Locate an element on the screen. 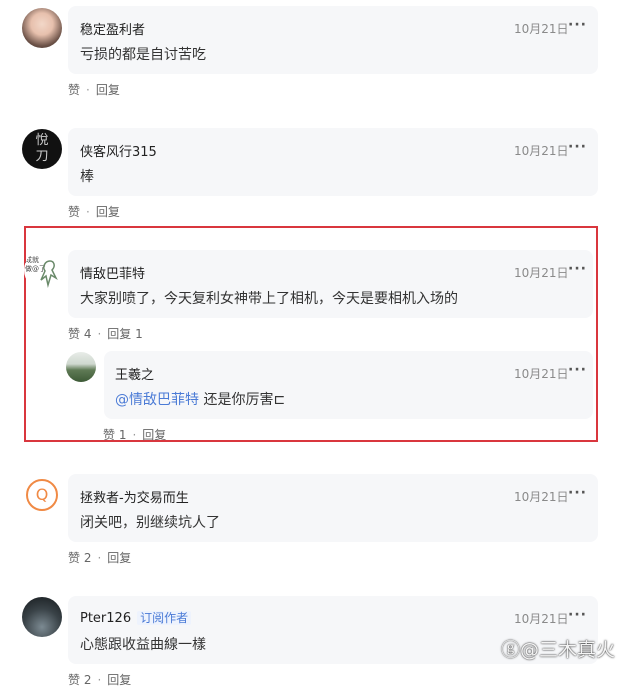 This screenshot has height=688, width=621. reply-username: 王羲之 is located at coordinates (134, 373).